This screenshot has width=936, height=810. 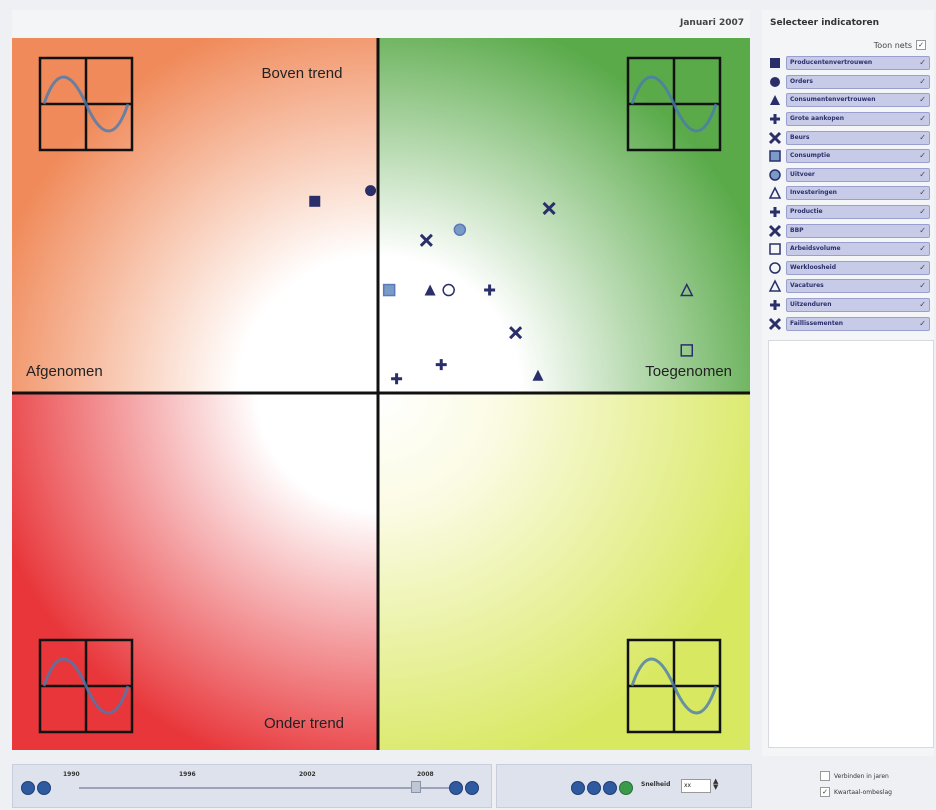 I want to click on indicator-item: Orders ✓, so click(x=849, y=82).